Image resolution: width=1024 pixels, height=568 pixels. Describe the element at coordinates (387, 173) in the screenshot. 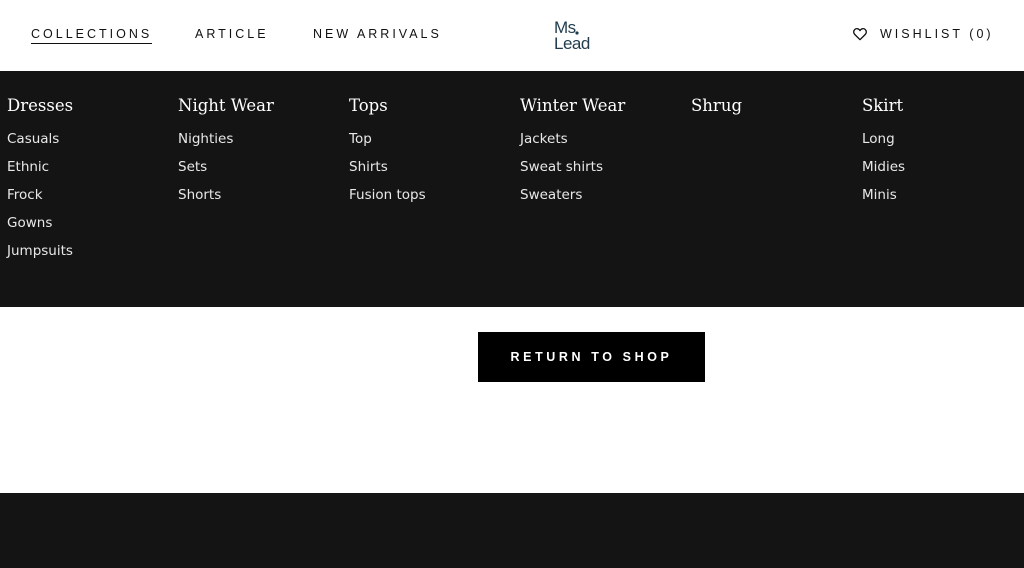

I see `menu-item-shirts: Shirts` at that location.